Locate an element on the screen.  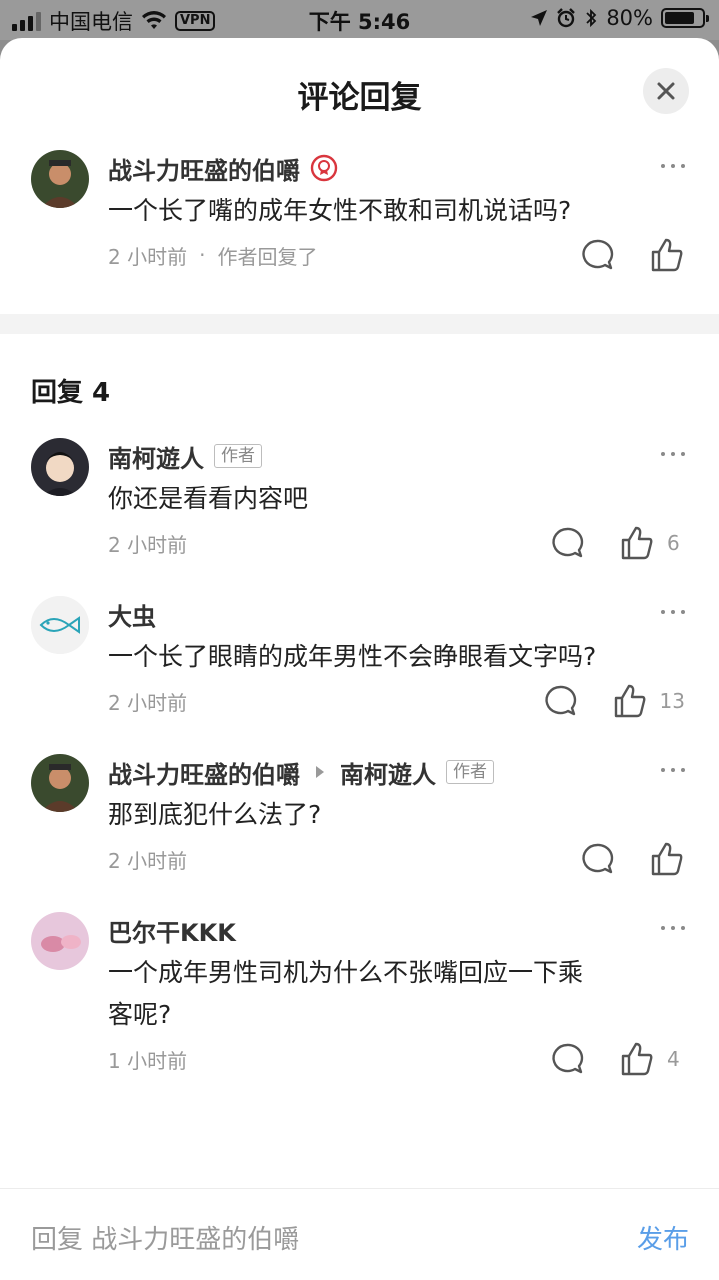
battery-icon is located at coordinates (685, 18).